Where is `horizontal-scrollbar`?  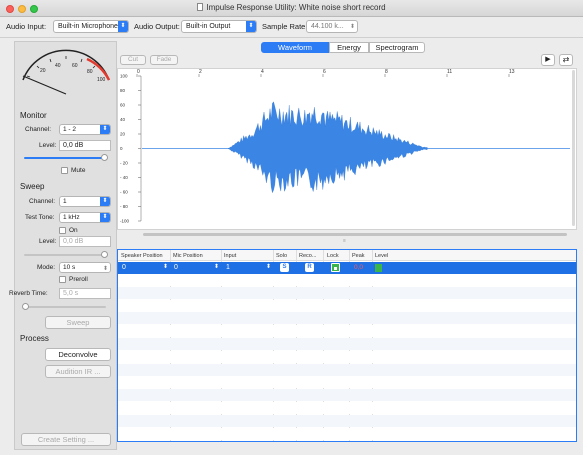
horizontal-scrollbar is located at coordinates (355, 234).